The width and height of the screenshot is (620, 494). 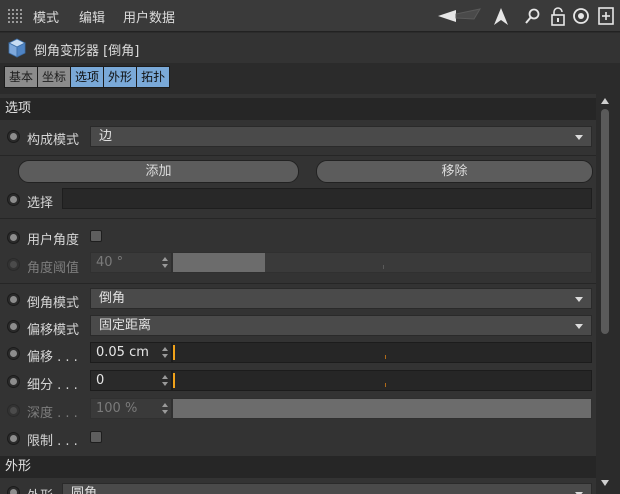 I want to click on depth-input: 100 %, so click(x=131, y=408).